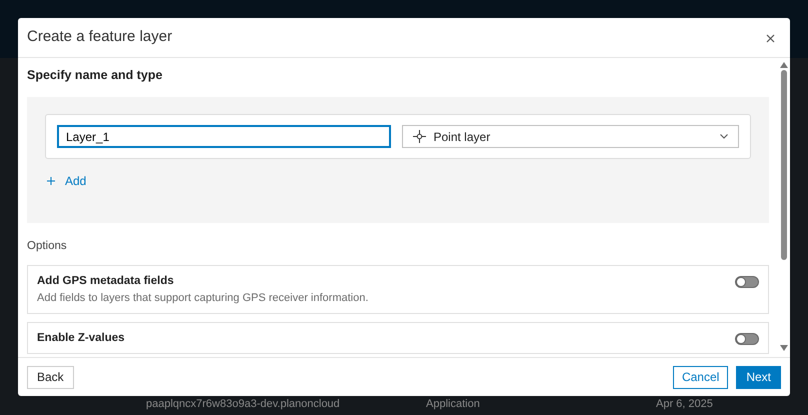 This screenshot has width=808, height=415. What do you see at coordinates (81, 338) in the screenshot?
I see `option-title: Enable Z-values` at bounding box center [81, 338].